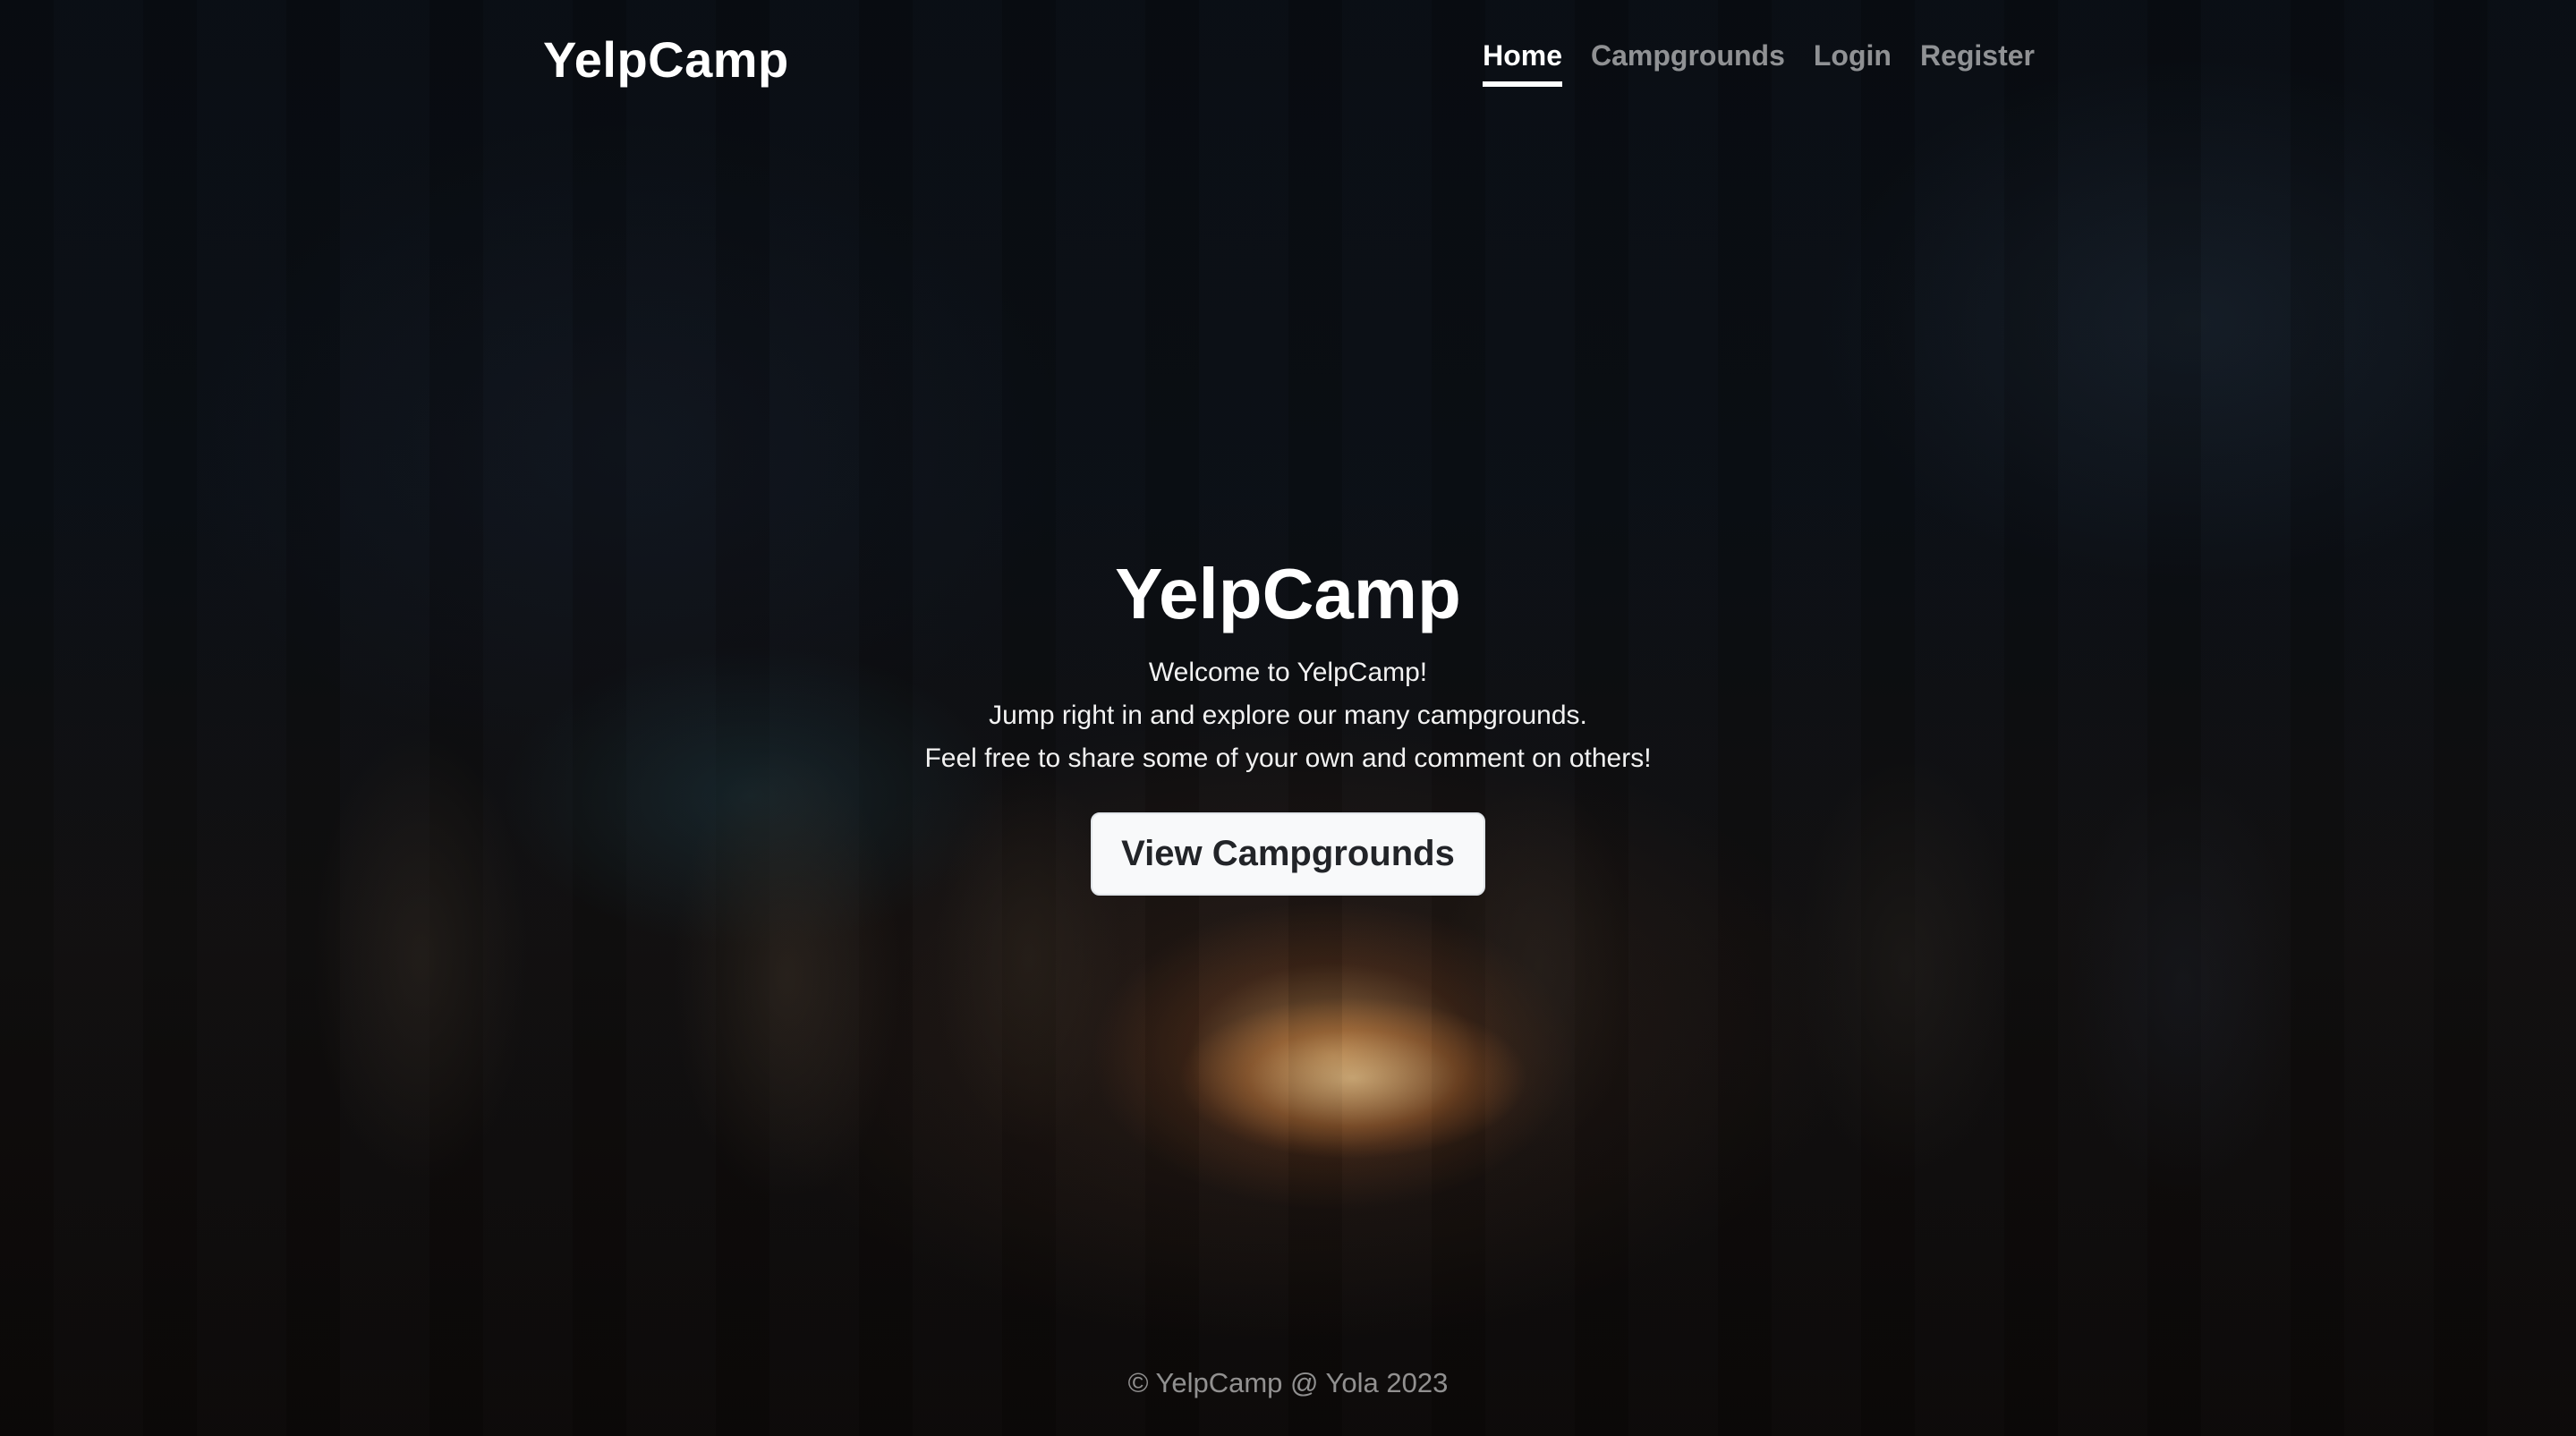 This screenshot has height=1436, width=2576. Describe the element at coordinates (1288, 593) in the screenshot. I see `hero-title: YelpCamp` at that location.